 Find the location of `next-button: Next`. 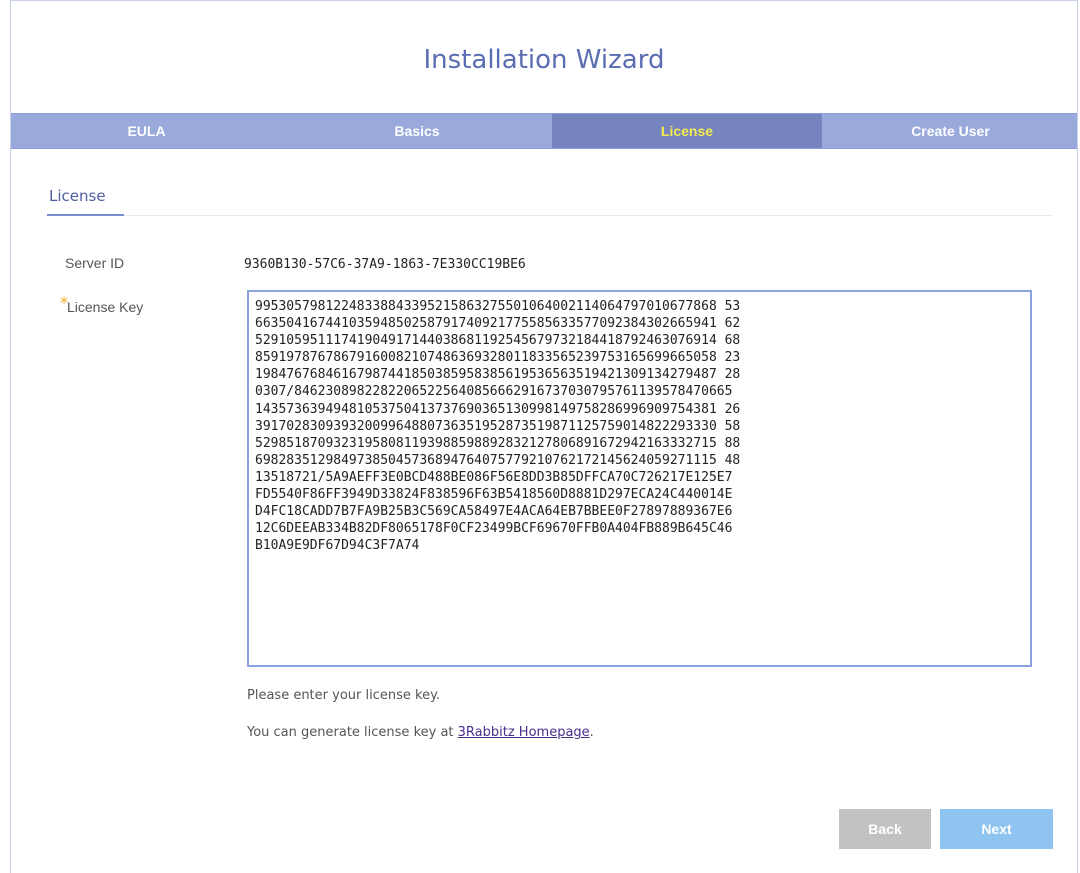

next-button: Next is located at coordinates (996, 829).